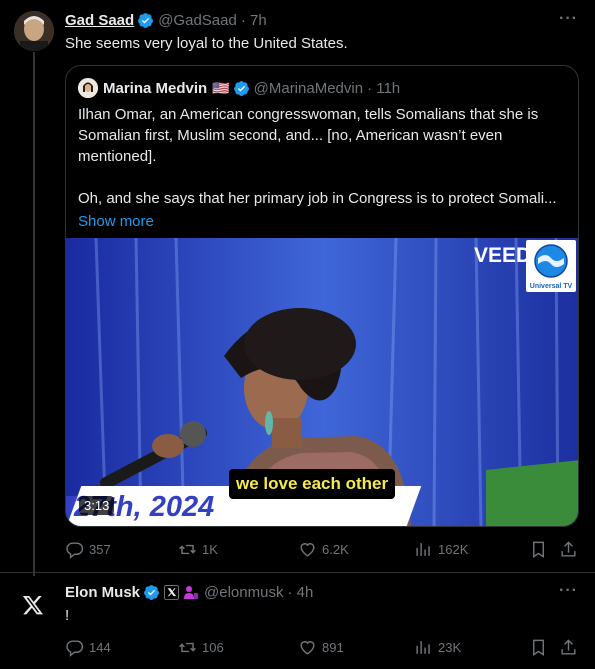  I want to click on x-logo-icon, so click(33, 605).